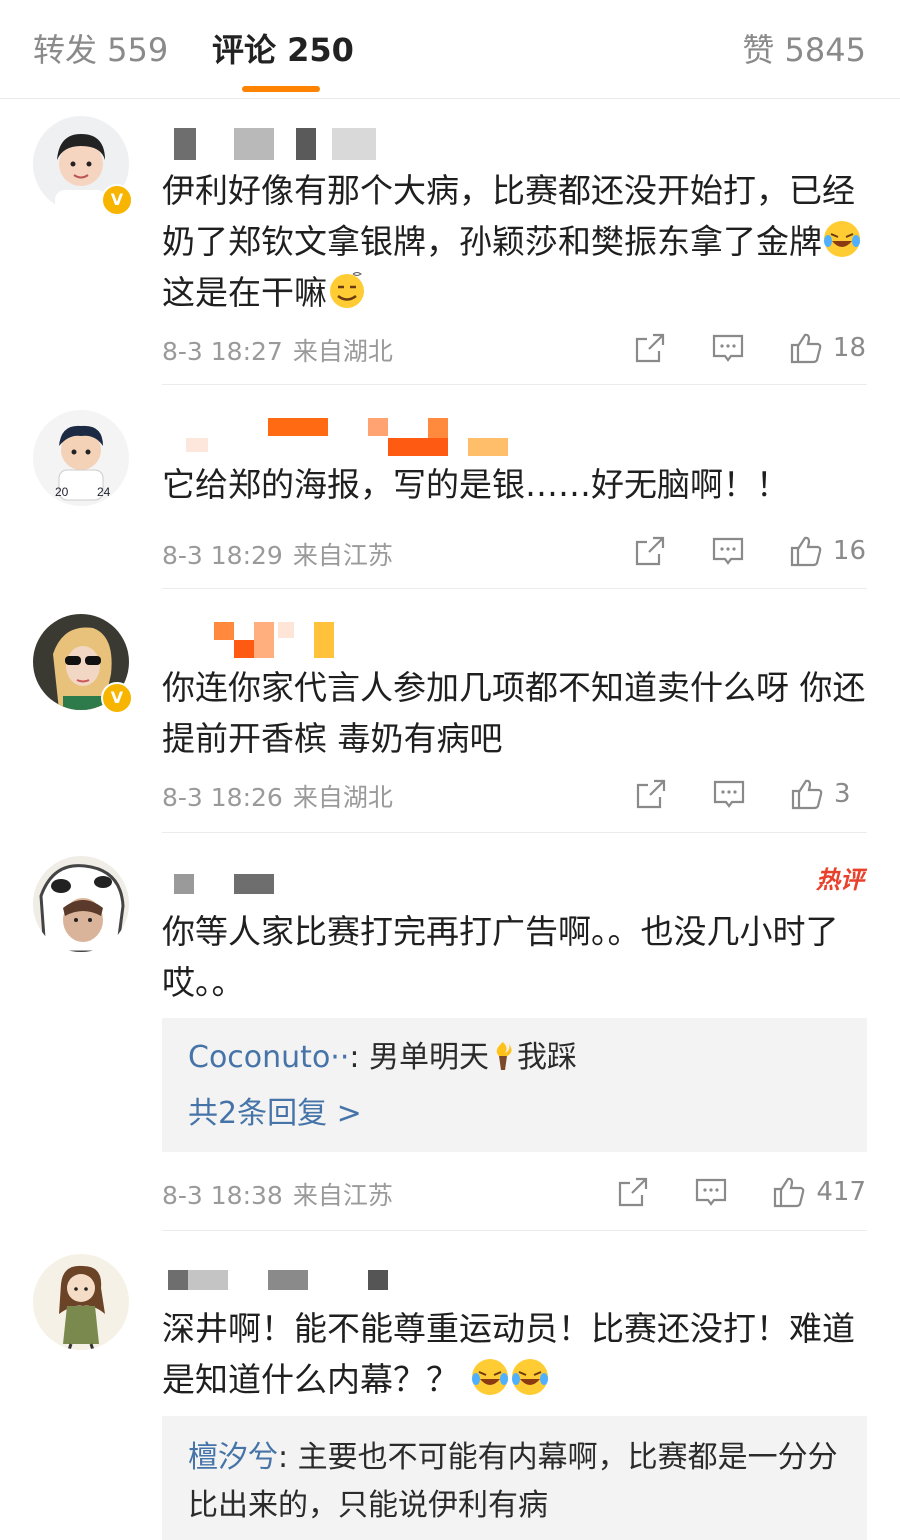 This screenshot has height=1540, width=900. I want to click on like-count: 16, so click(849, 551).